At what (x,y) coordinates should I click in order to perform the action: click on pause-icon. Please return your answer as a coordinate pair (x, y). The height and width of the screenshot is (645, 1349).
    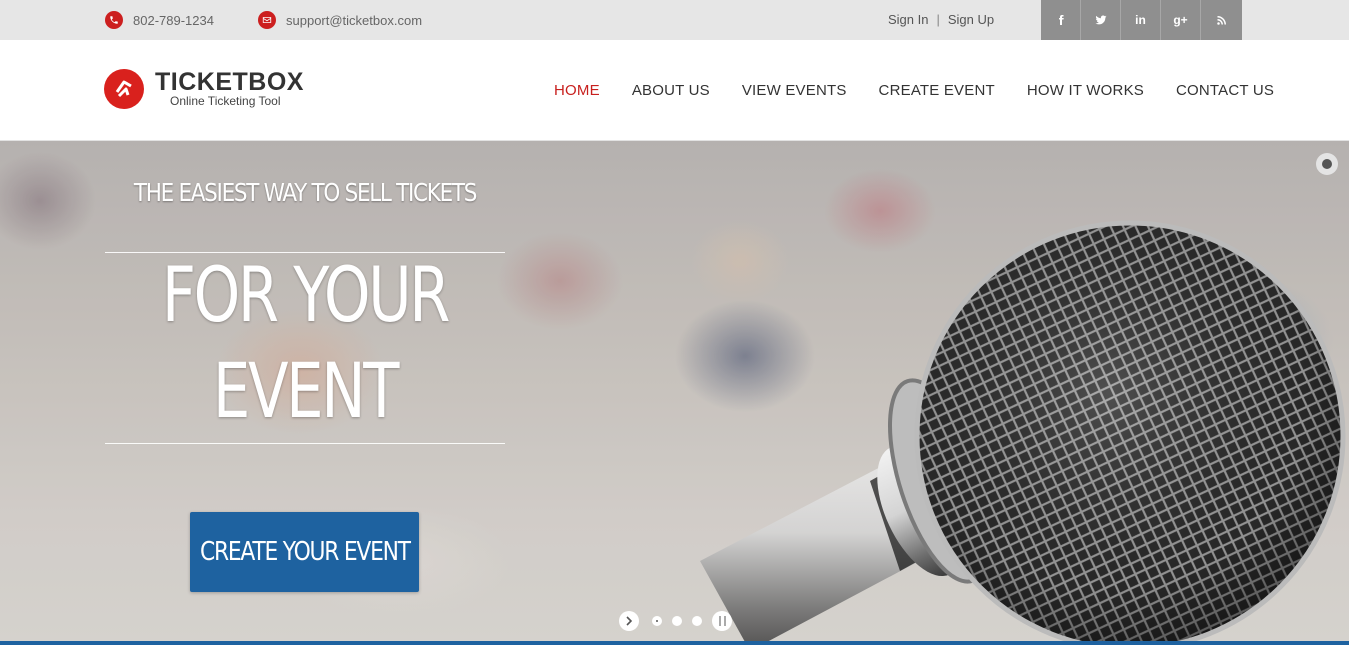
    Looking at the image, I should click on (719, 621).